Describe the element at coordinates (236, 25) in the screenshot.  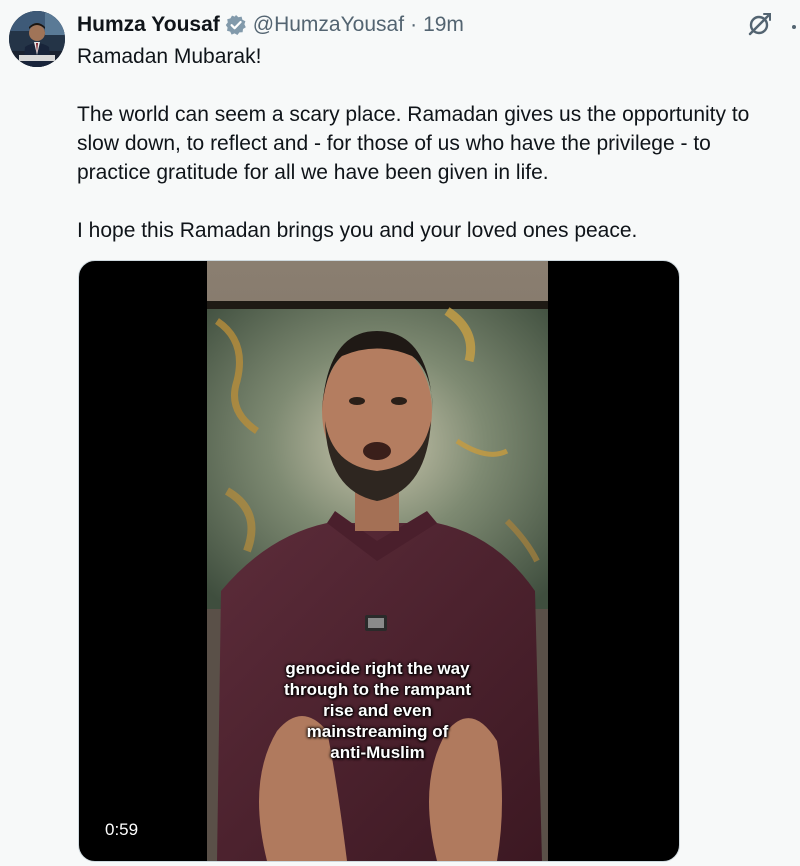
I see `verified-badge-icon` at that location.